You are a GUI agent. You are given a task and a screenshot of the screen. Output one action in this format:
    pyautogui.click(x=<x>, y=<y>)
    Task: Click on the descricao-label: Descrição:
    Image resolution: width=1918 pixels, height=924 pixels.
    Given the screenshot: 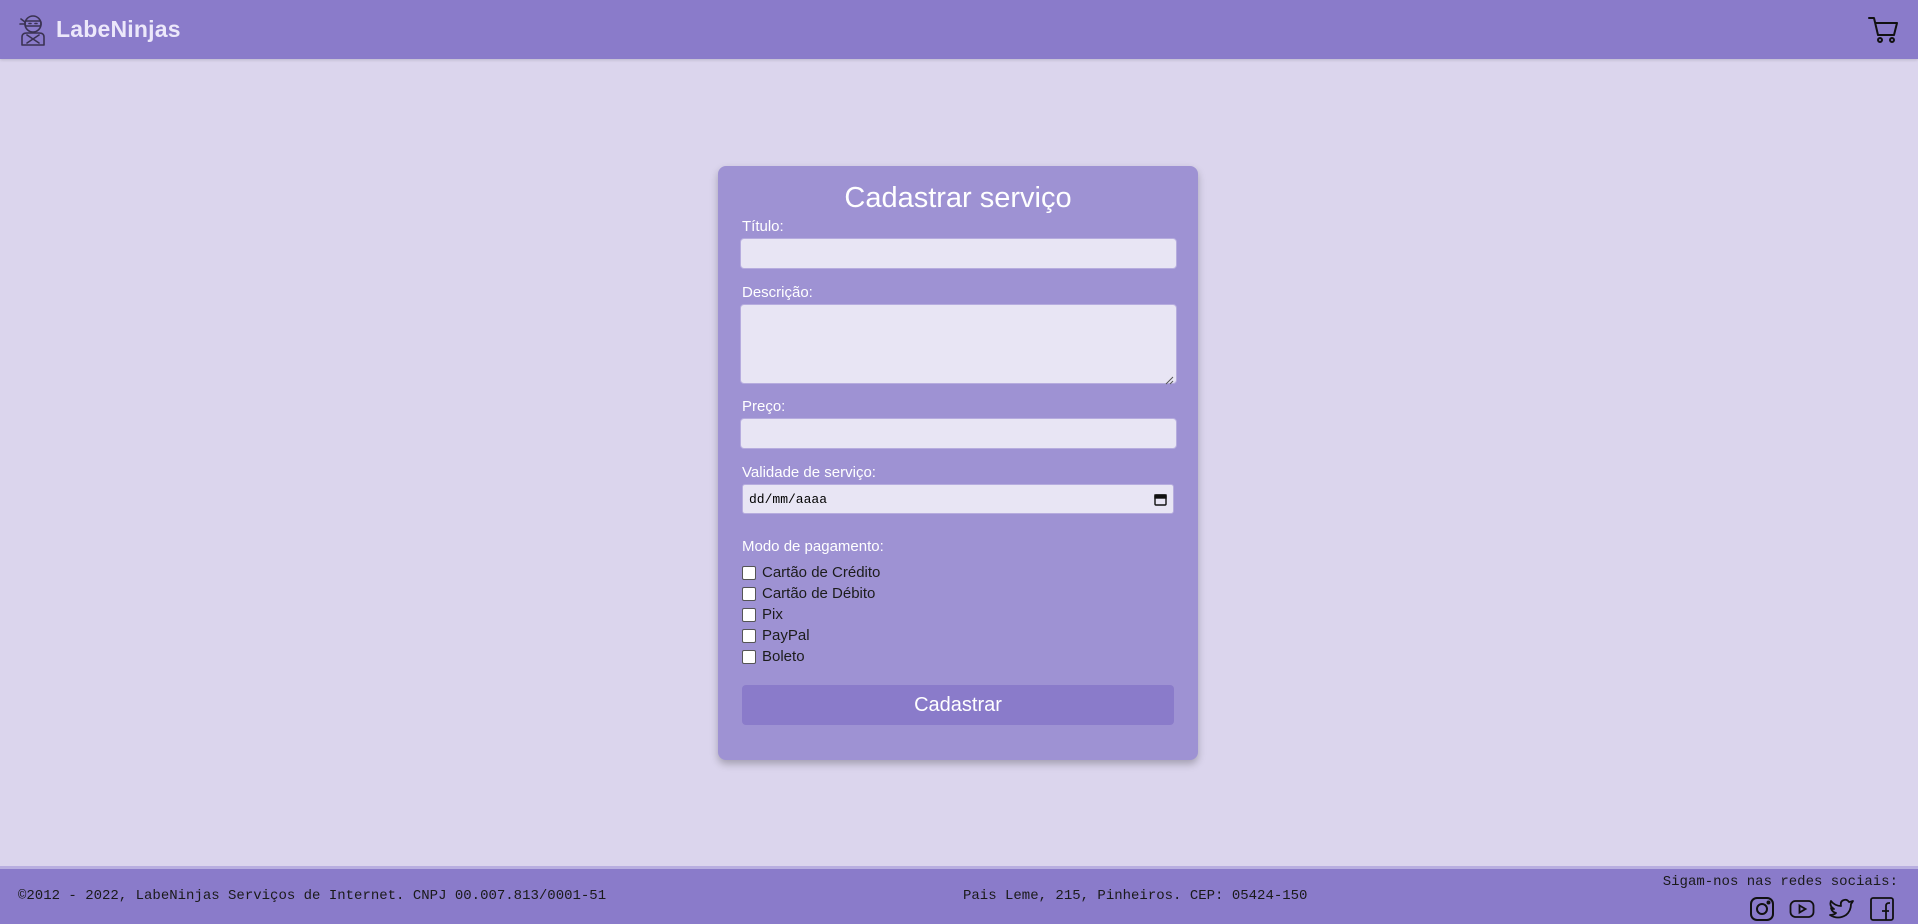 What is the action you would take?
    pyautogui.click(x=777, y=292)
    